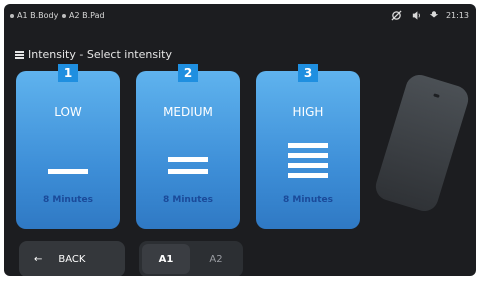 Image resolution: width=480 pixels, height=281 pixels. What do you see at coordinates (457, 15) in the screenshot?
I see `clock: 21:13` at bounding box center [457, 15].